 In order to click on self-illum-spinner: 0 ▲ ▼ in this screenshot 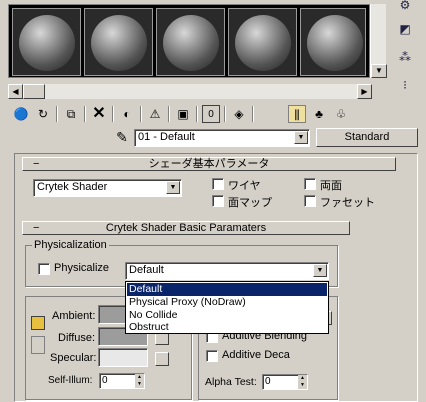, I will do `click(122, 381)`.